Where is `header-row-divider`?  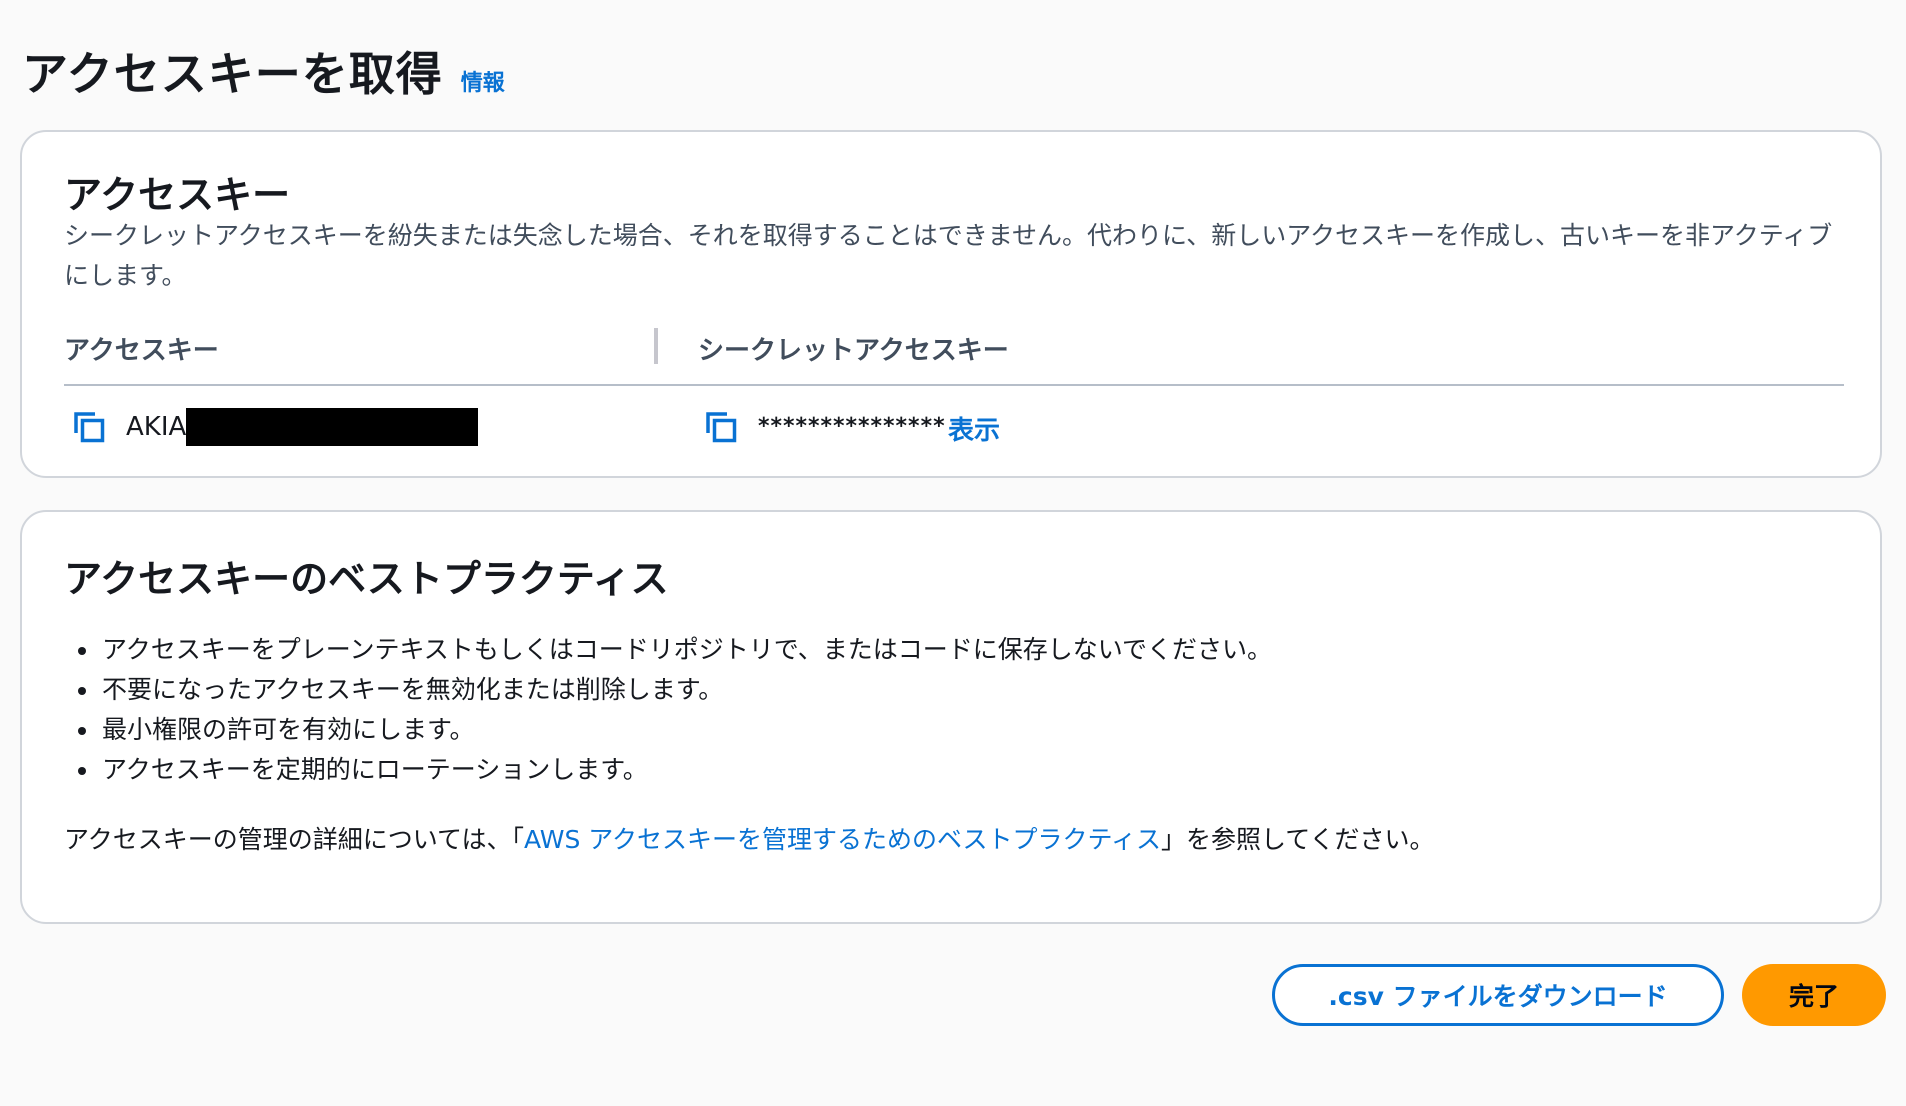 header-row-divider is located at coordinates (954, 385).